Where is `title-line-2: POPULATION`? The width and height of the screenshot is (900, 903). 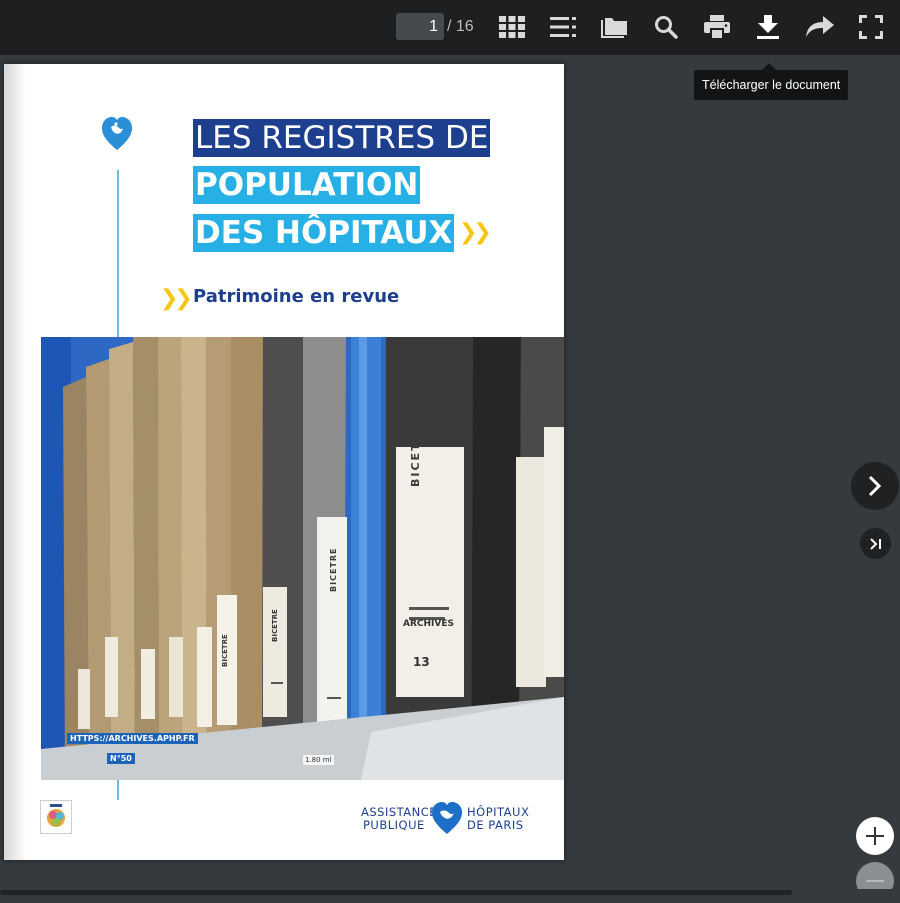
title-line-2: POPULATION is located at coordinates (307, 185).